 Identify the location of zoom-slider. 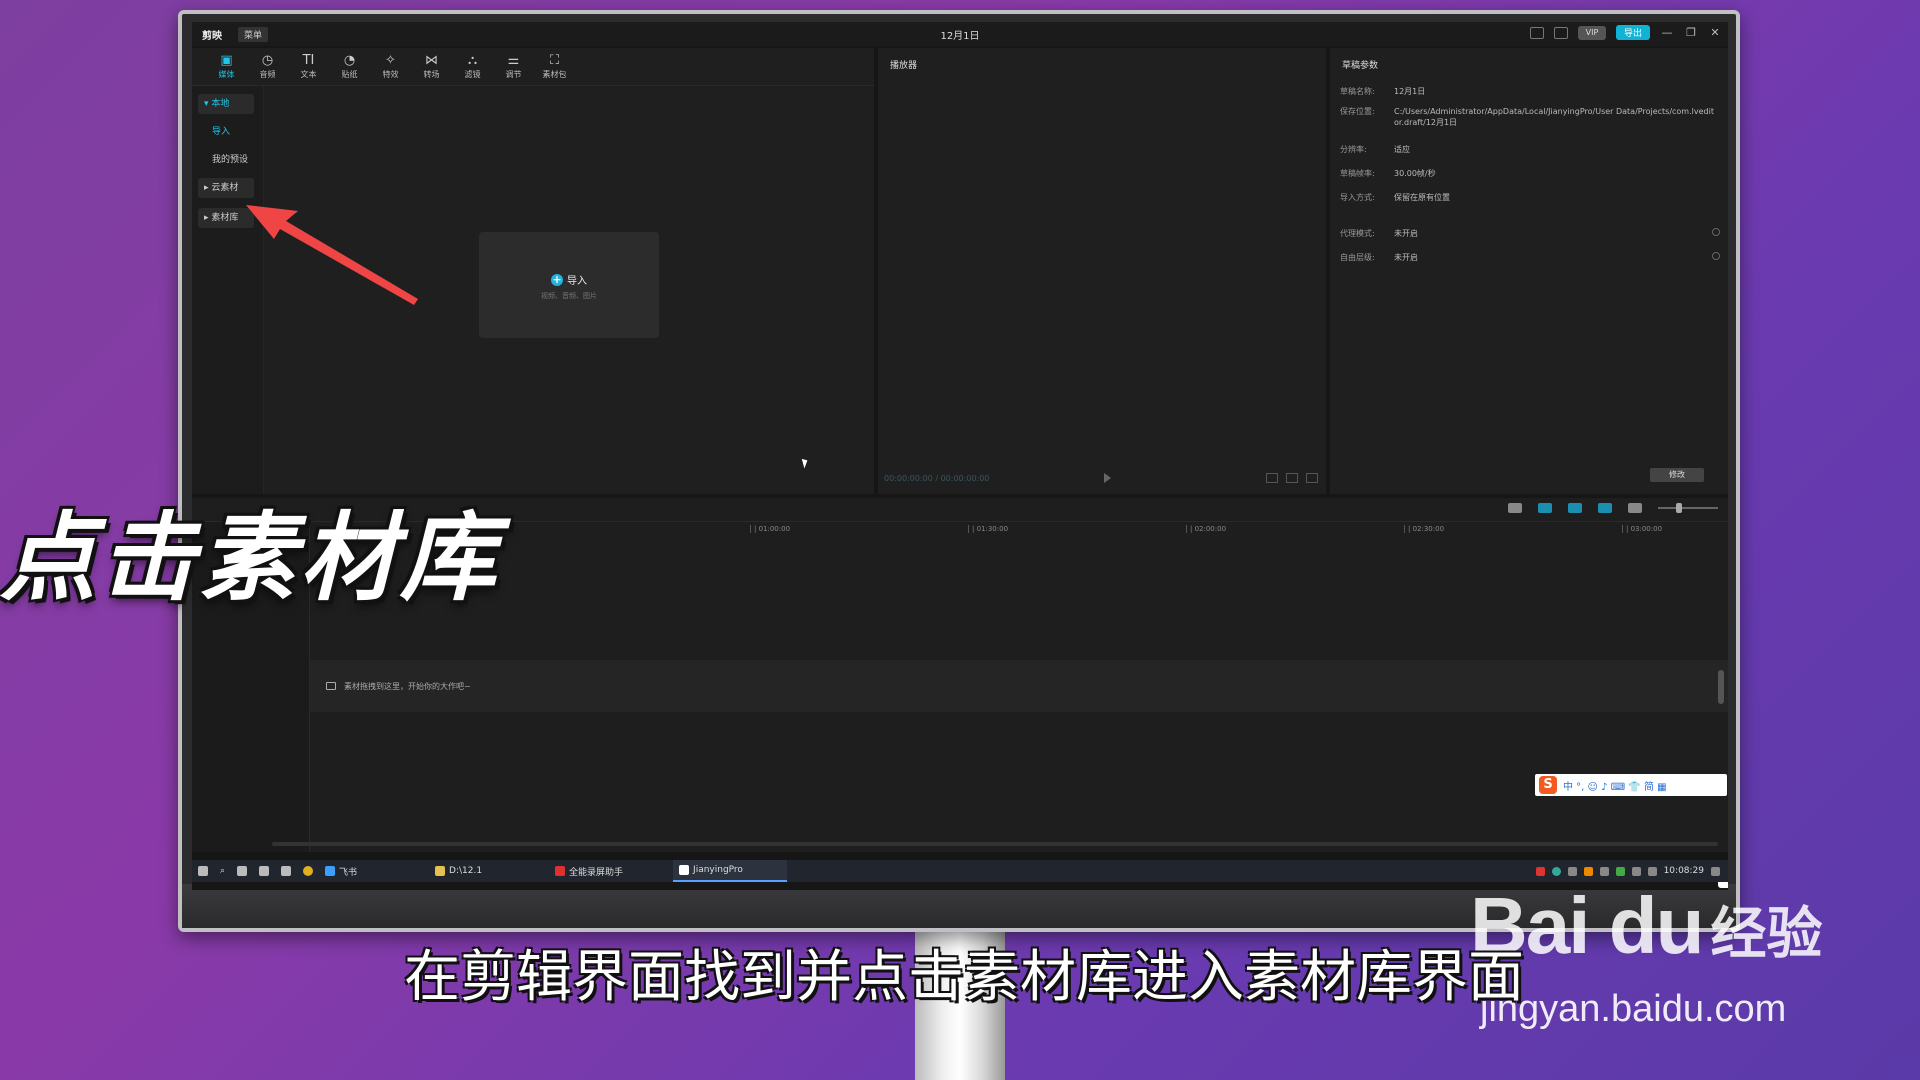
(1688, 508).